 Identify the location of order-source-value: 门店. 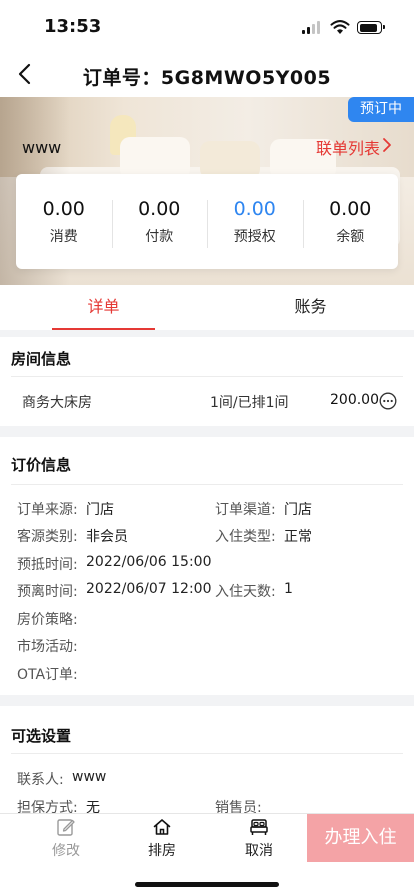
(100, 510).